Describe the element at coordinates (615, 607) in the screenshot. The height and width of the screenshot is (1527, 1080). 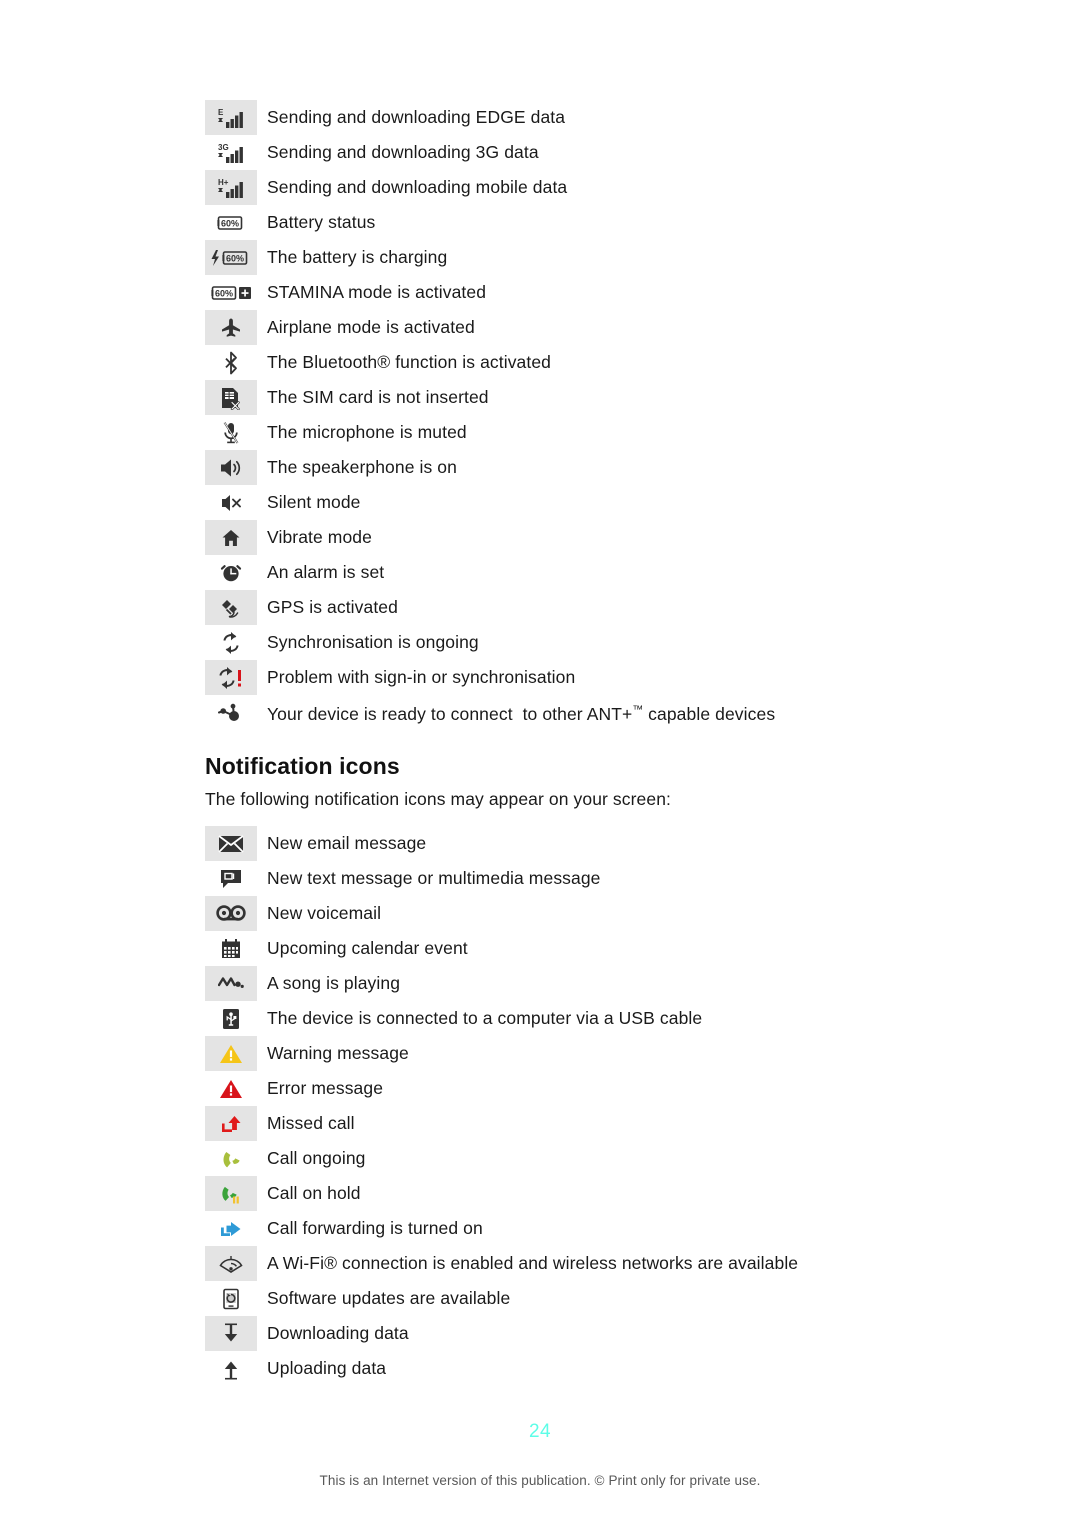
I see `table-row: GPS is activated` at that location.